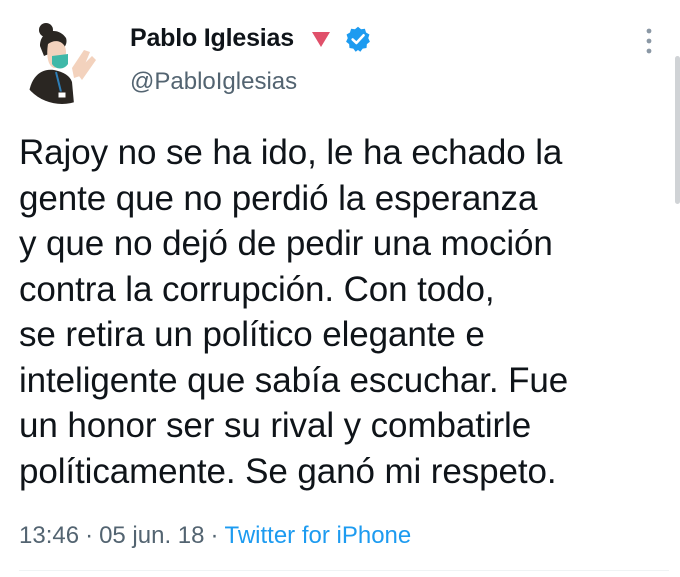  I want to click on tweet-text-line: contra la corrupción. Con todo,, so click(257, 289).